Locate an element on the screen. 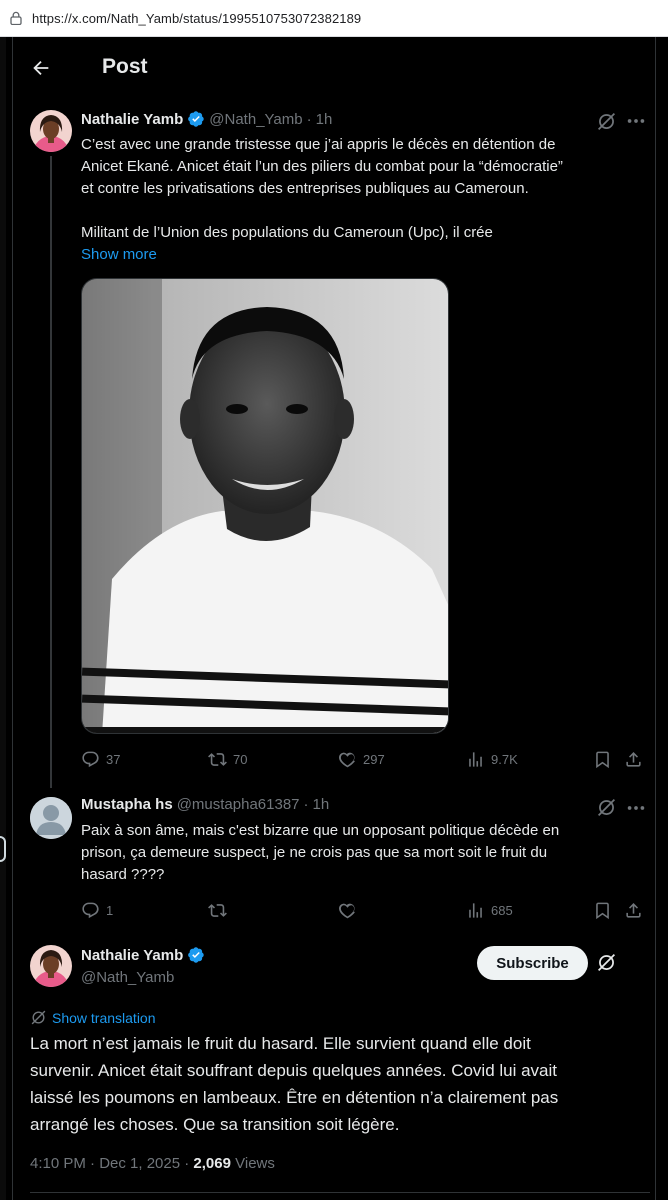  reply-count: 37 is located at coordinates (113, 759).